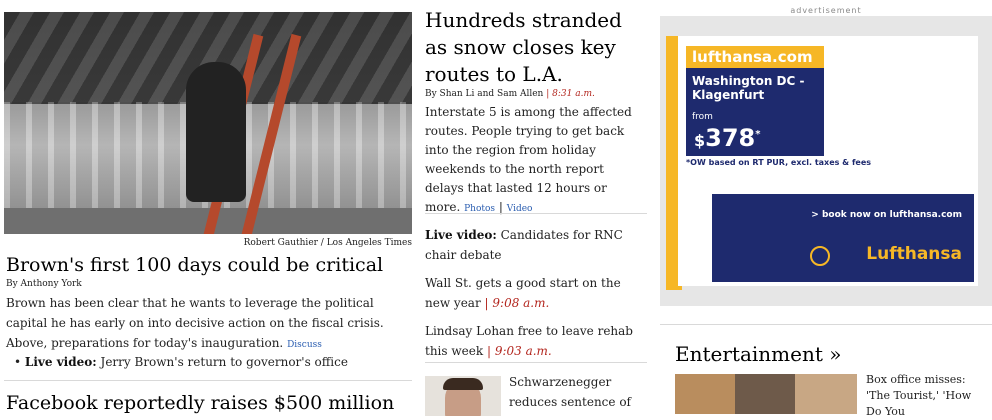 This screenshot has width=992, height=420. What do you see at coordinates (521, 303) in the screenshot?
I see `item-time: 9:08 a.m.` at bounding box center [521, 303].